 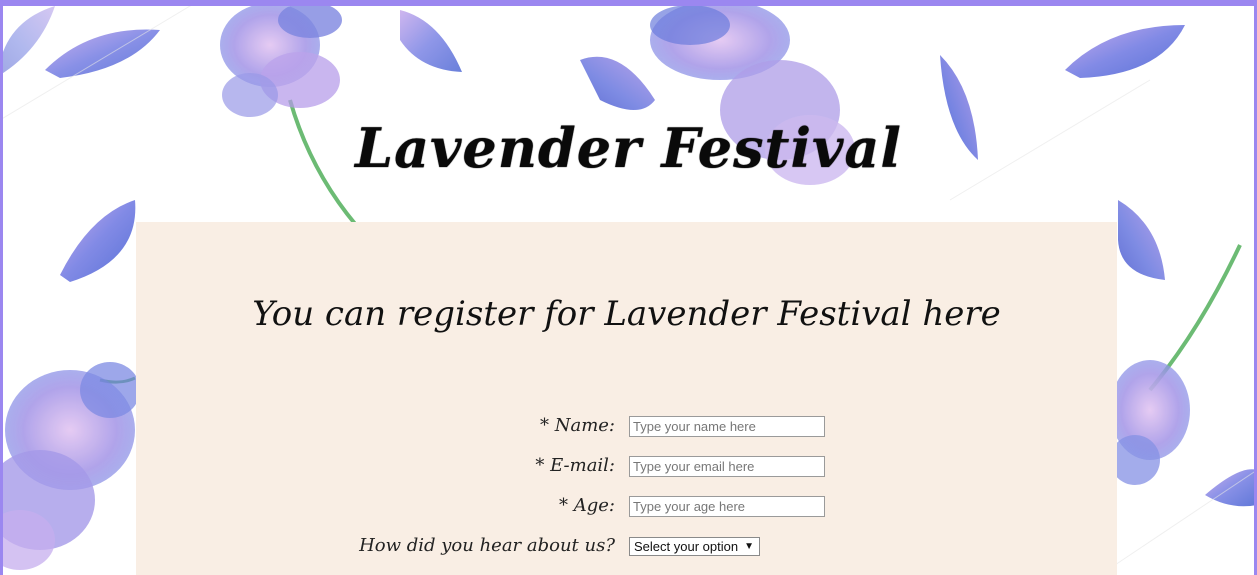 What do you see at coordinates (628, 148) in the screenshot?
I see `site-title: Lavender Festival` at bounding box center [628, 148].